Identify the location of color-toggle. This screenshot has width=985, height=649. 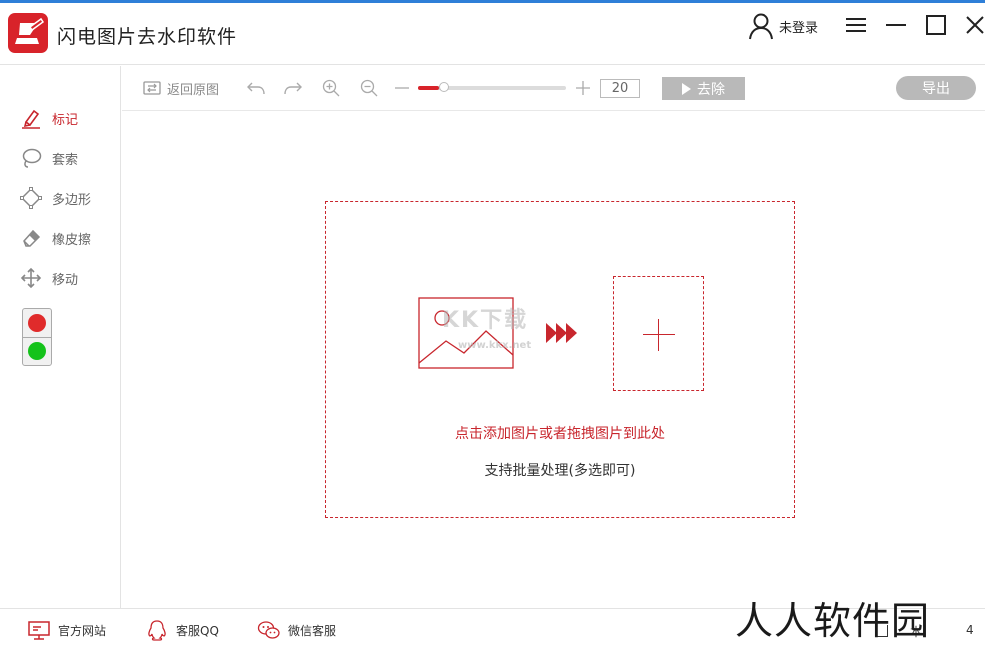
(37, 337).